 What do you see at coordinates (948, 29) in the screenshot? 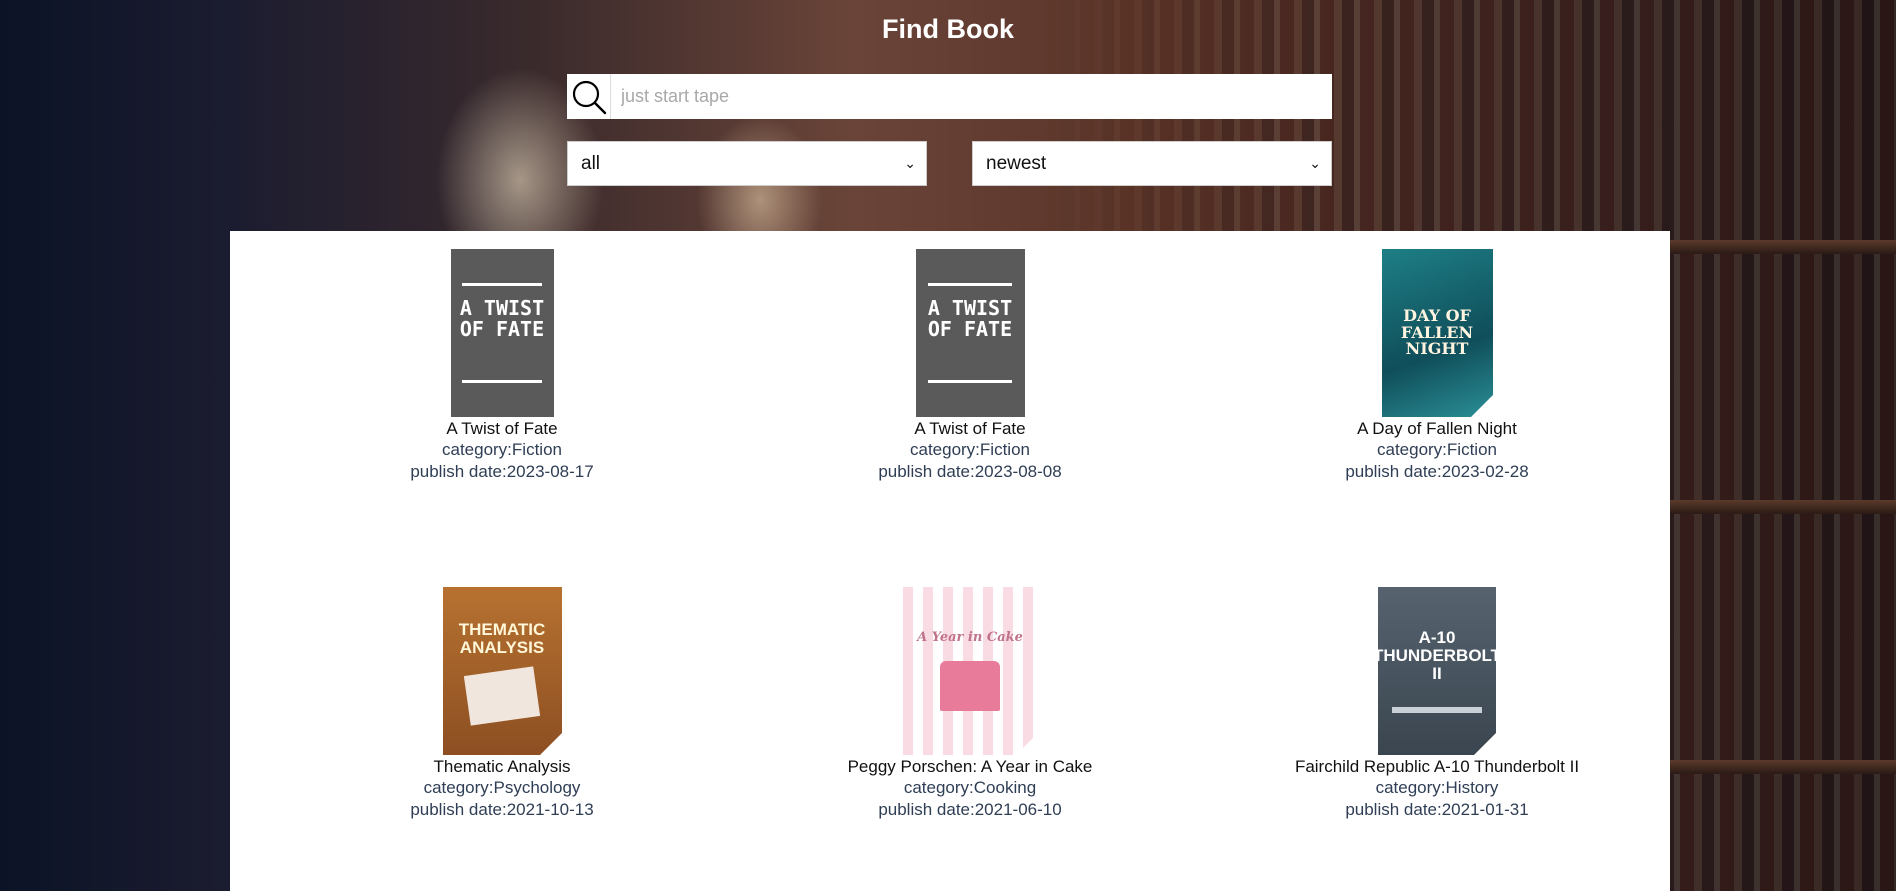
I see `page-title: Find Book` at bounding box center [948, 29].